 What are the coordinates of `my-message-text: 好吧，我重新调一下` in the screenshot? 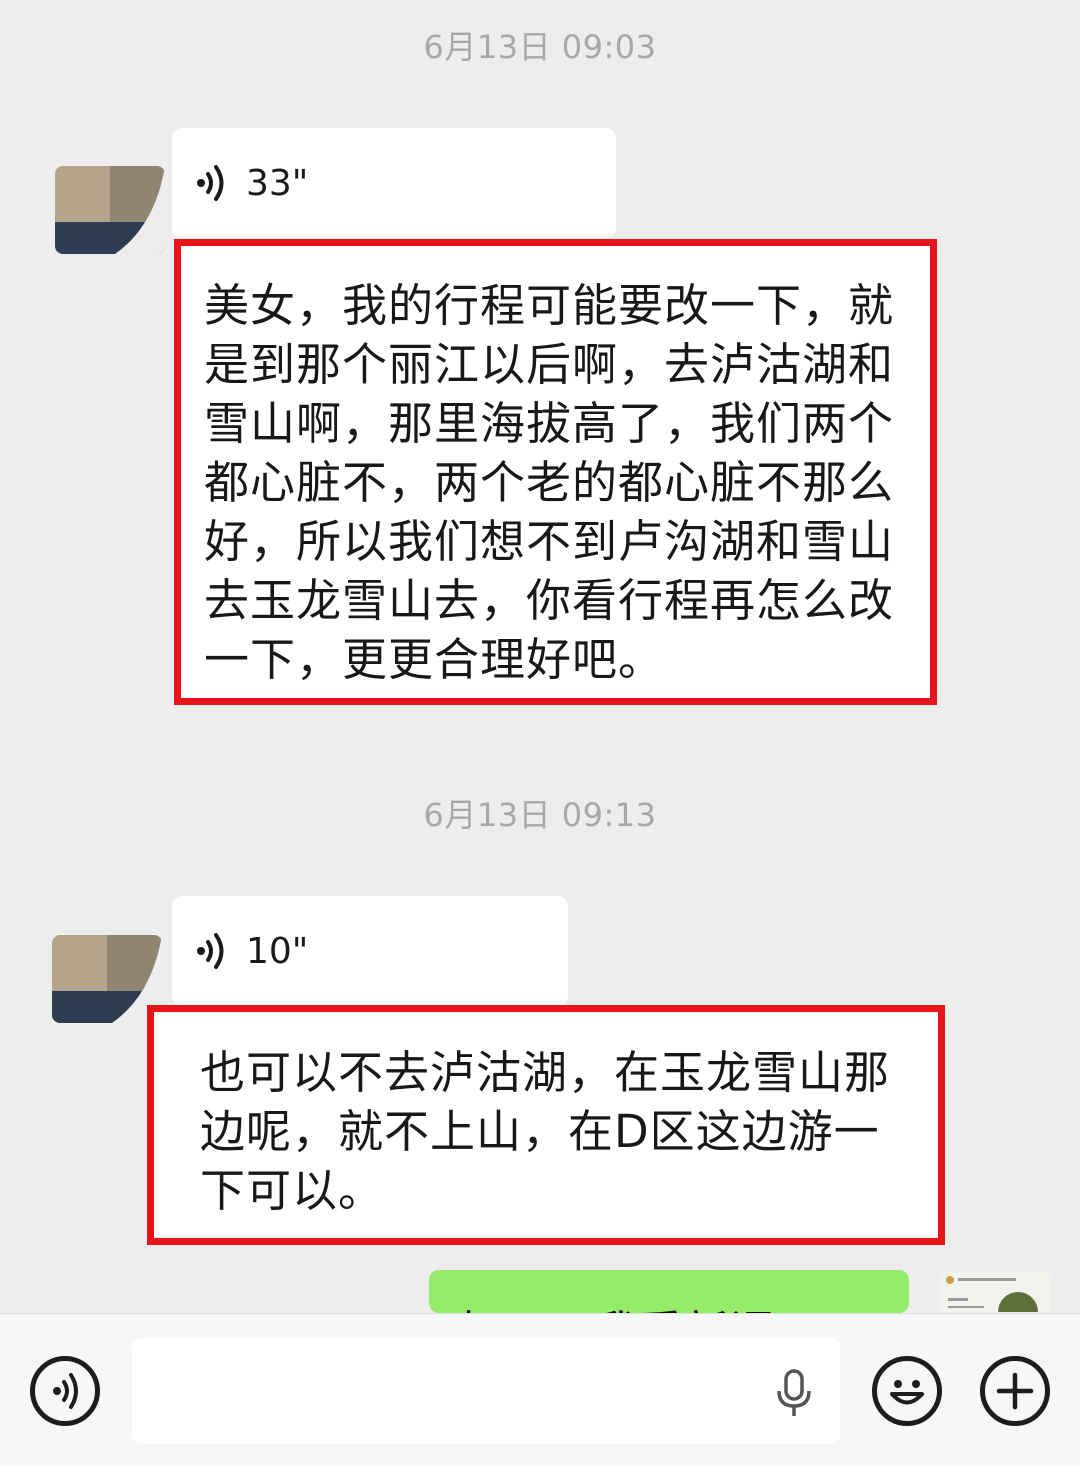 It's located at (661, 1304).